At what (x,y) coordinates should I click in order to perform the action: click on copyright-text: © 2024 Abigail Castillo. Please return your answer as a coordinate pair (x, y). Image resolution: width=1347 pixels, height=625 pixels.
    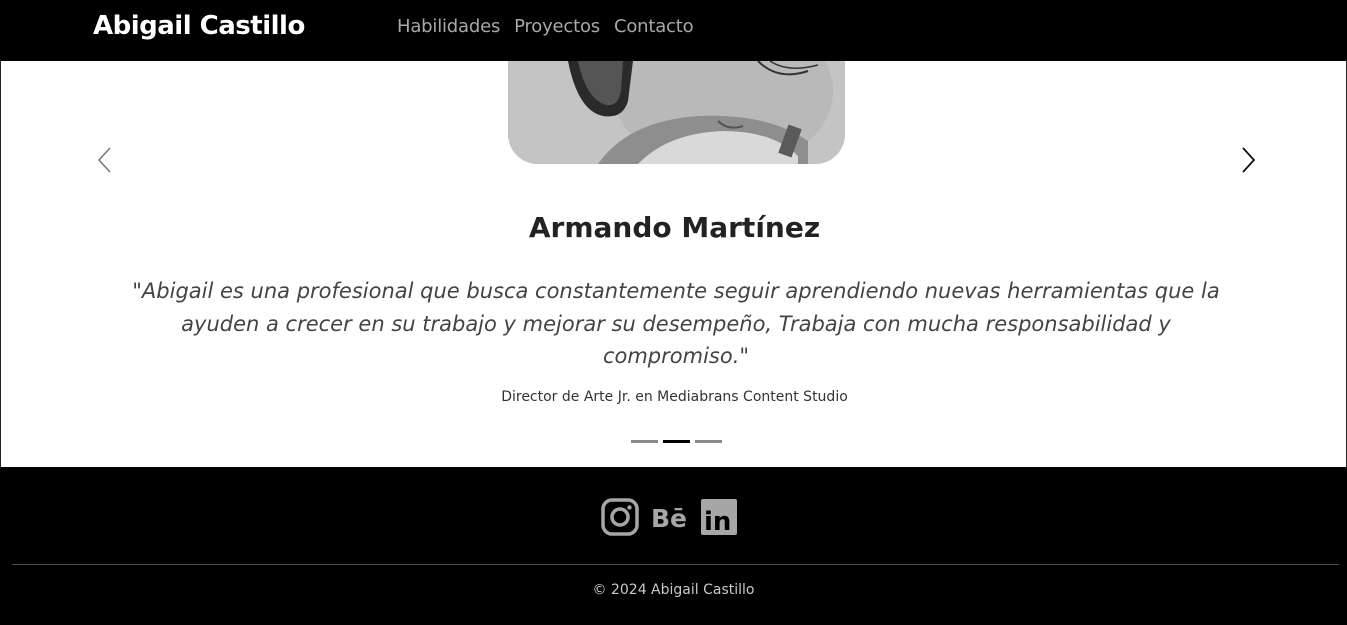
    Looking at the image, I should click on (673, 590).